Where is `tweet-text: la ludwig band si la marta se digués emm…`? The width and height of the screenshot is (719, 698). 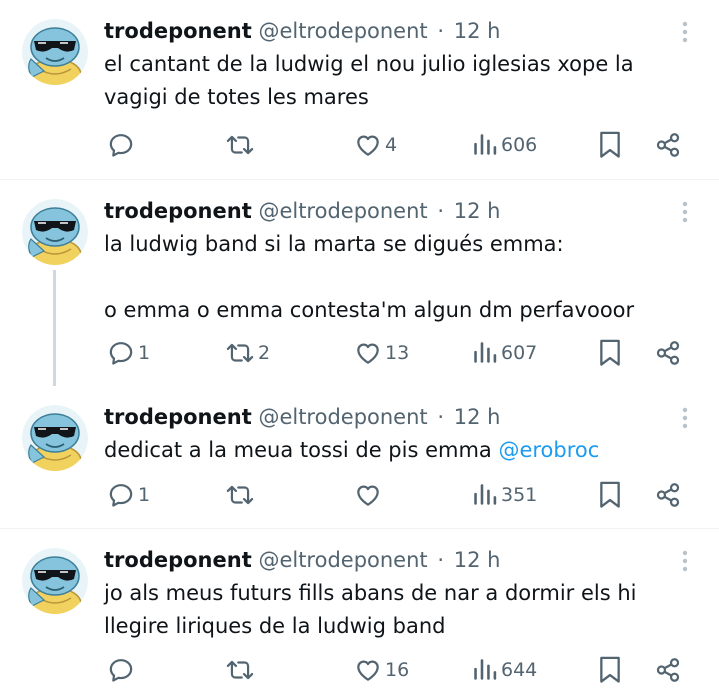 tweet-text: la ludwig band si la marta se digués emm… is located at coordinates (384, 277).